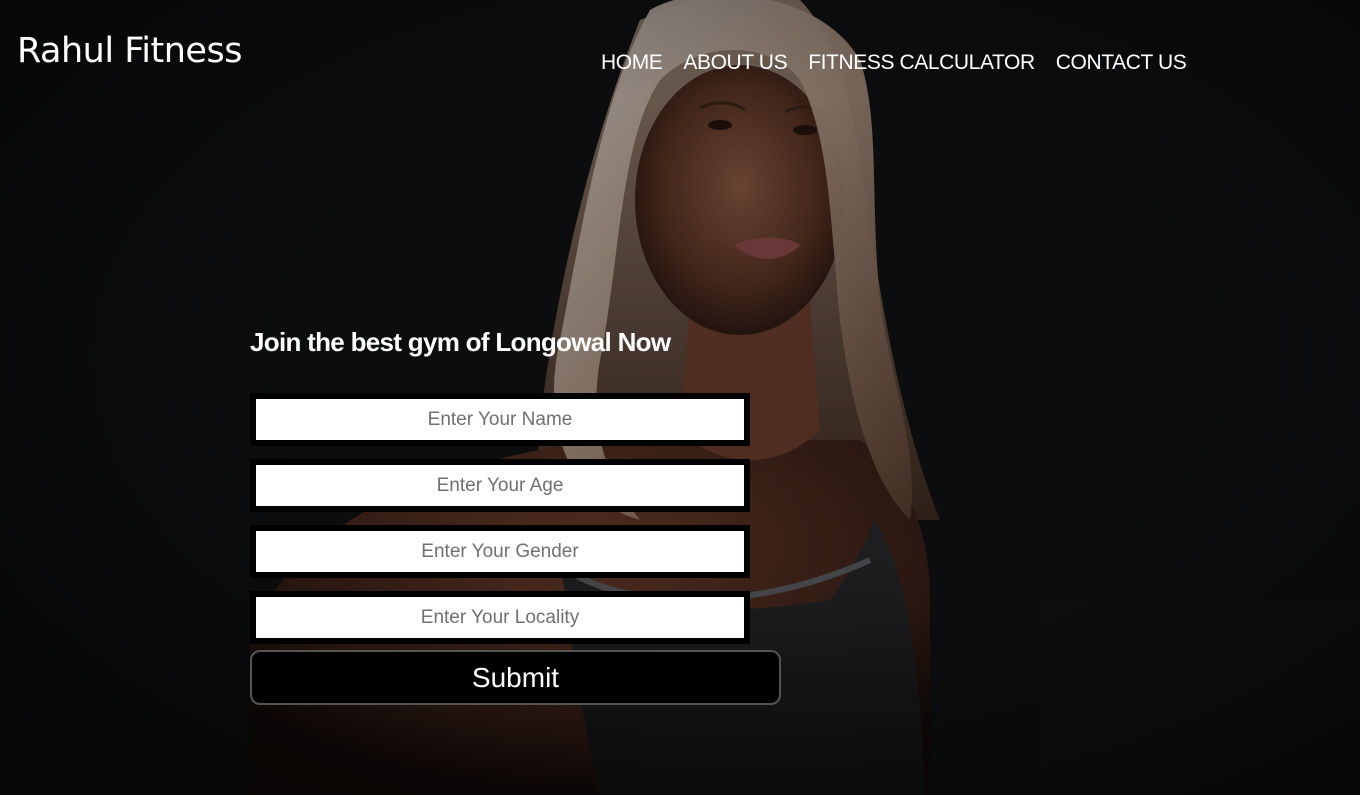 Image resolution: width=1360 pixels, height=795 pixels. I want to click on nav-item-fitness-calculator: FITNESS CALCULATOR, so click(921, 62).